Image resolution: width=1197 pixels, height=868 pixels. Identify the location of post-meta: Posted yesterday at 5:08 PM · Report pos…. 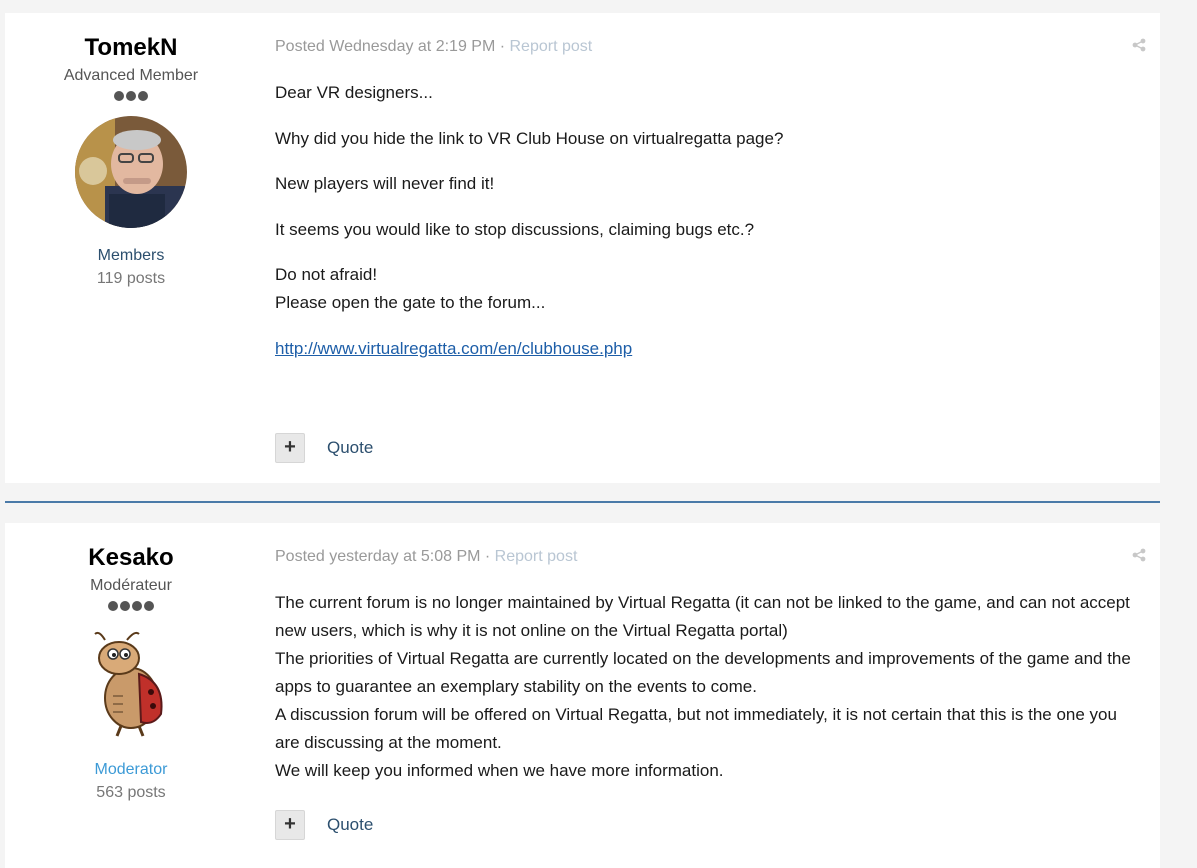
(426, 557).